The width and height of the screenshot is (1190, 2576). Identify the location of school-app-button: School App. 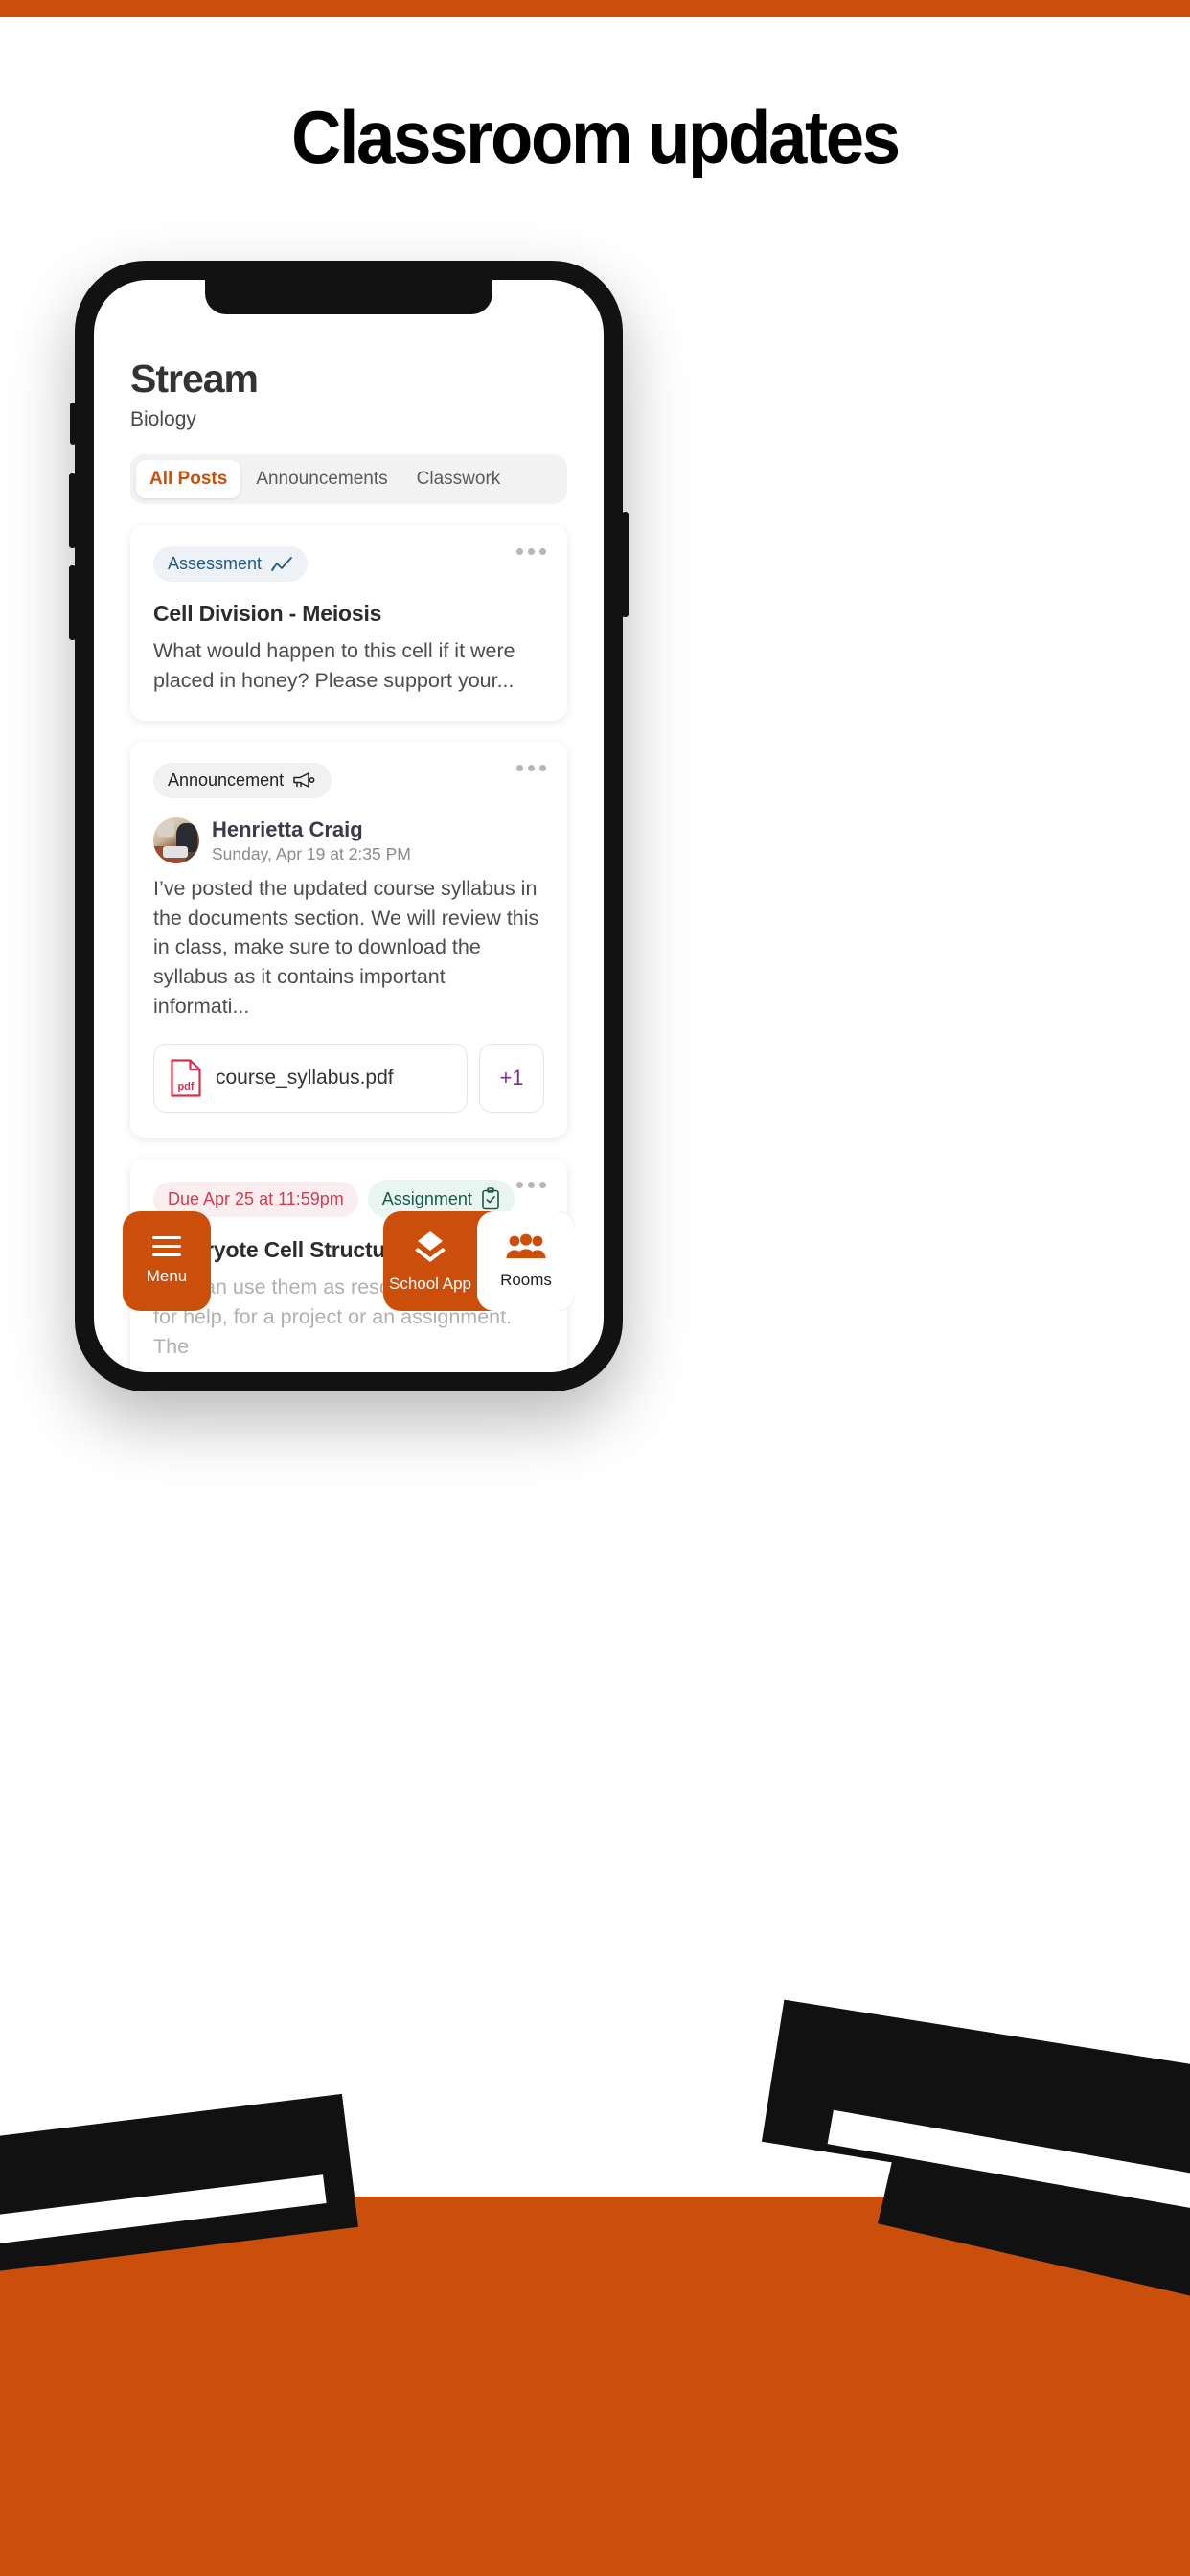
(430, 1261).